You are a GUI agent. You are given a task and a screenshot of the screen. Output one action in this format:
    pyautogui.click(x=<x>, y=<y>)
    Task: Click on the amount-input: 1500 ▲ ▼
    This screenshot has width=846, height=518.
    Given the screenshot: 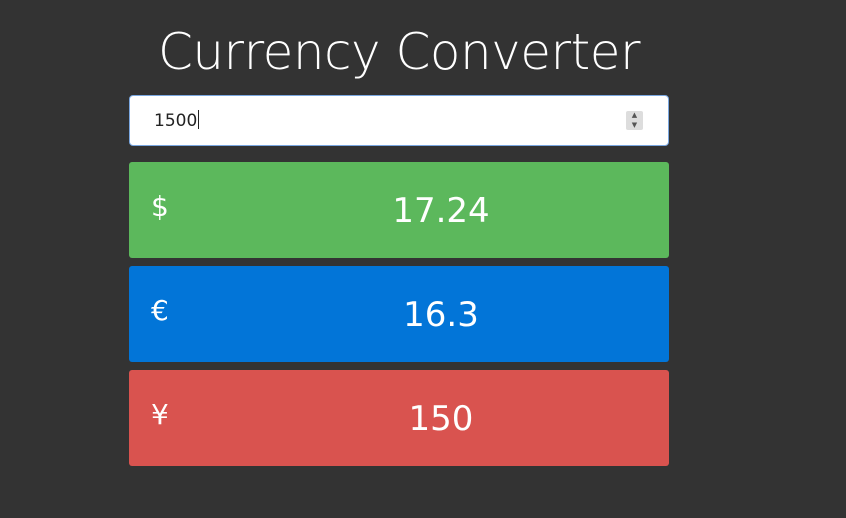 What is the action you would take?
    pyautogui.click(x=399, y=120)
    